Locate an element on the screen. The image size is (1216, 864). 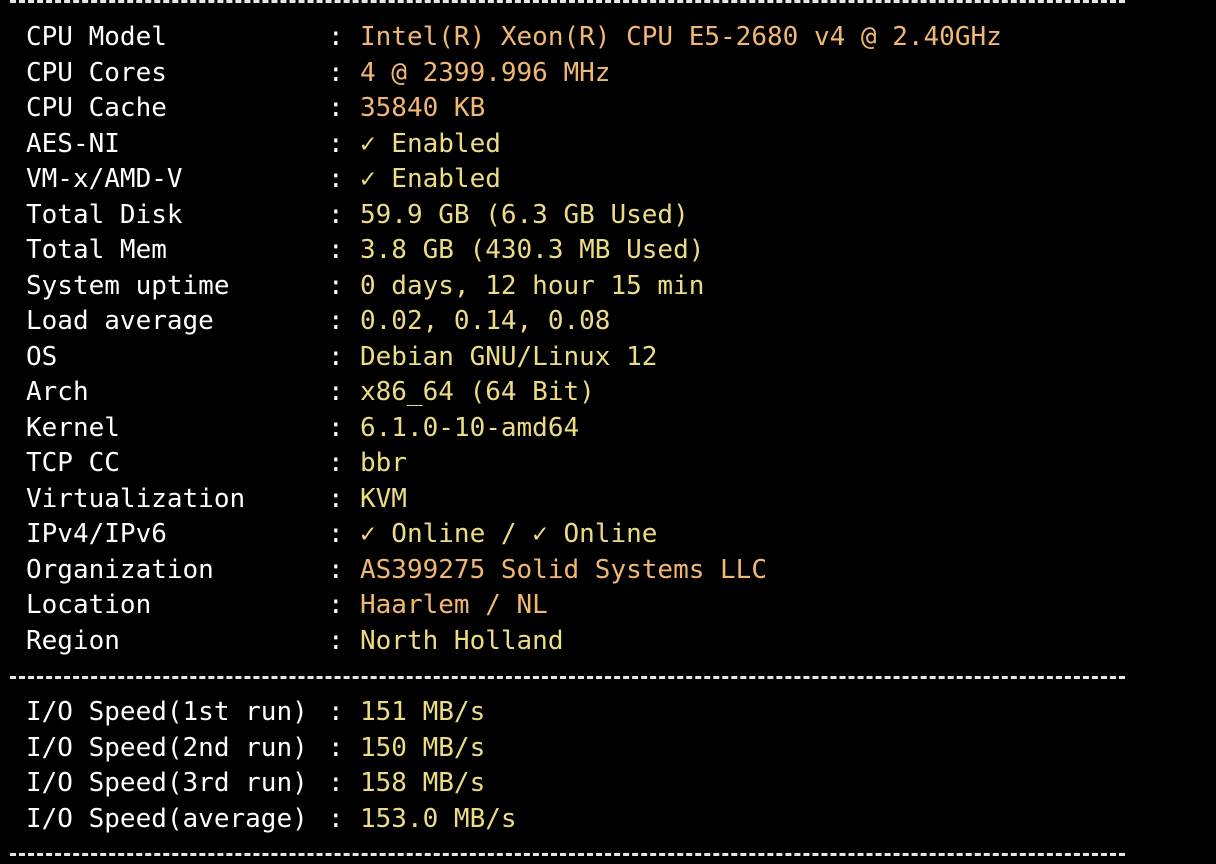
row-value: KVM is located at coordinates (383, 498).